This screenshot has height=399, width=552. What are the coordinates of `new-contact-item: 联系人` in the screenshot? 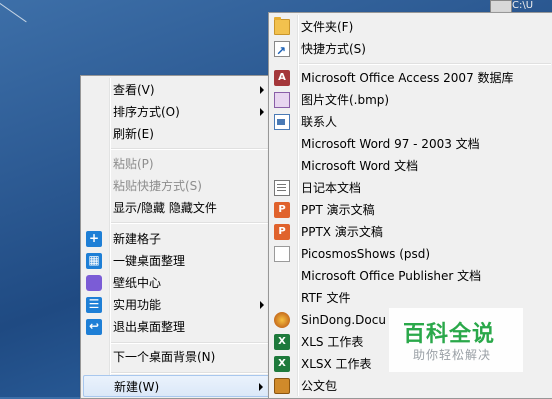 It's located at (411, 122).